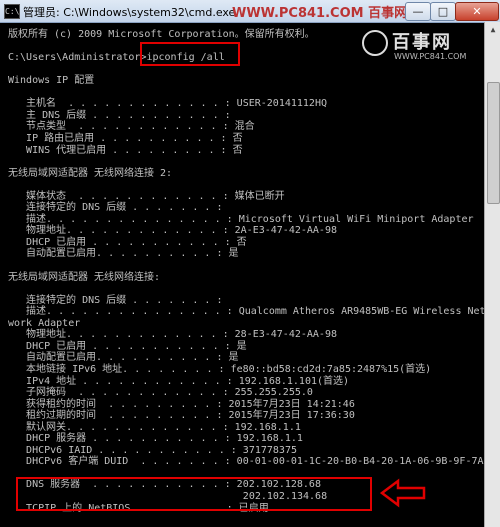  I want to click on watermark-url: WWW.PC841.COM, so click(430, 56).